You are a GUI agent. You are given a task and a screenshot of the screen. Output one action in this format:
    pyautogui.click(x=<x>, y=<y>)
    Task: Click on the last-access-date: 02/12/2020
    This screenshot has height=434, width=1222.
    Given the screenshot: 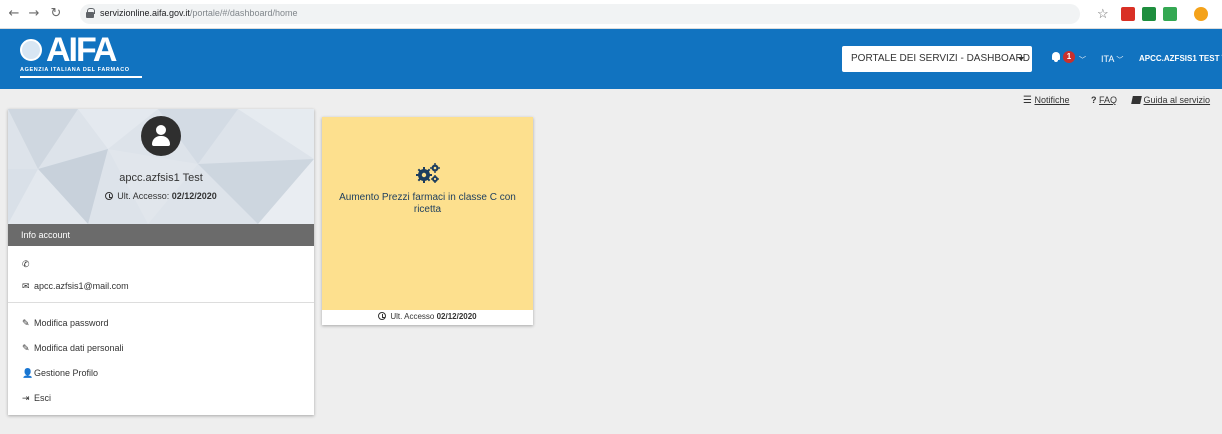 What is the action you would take?
    pyautogui.click(x=194, y=196)
    